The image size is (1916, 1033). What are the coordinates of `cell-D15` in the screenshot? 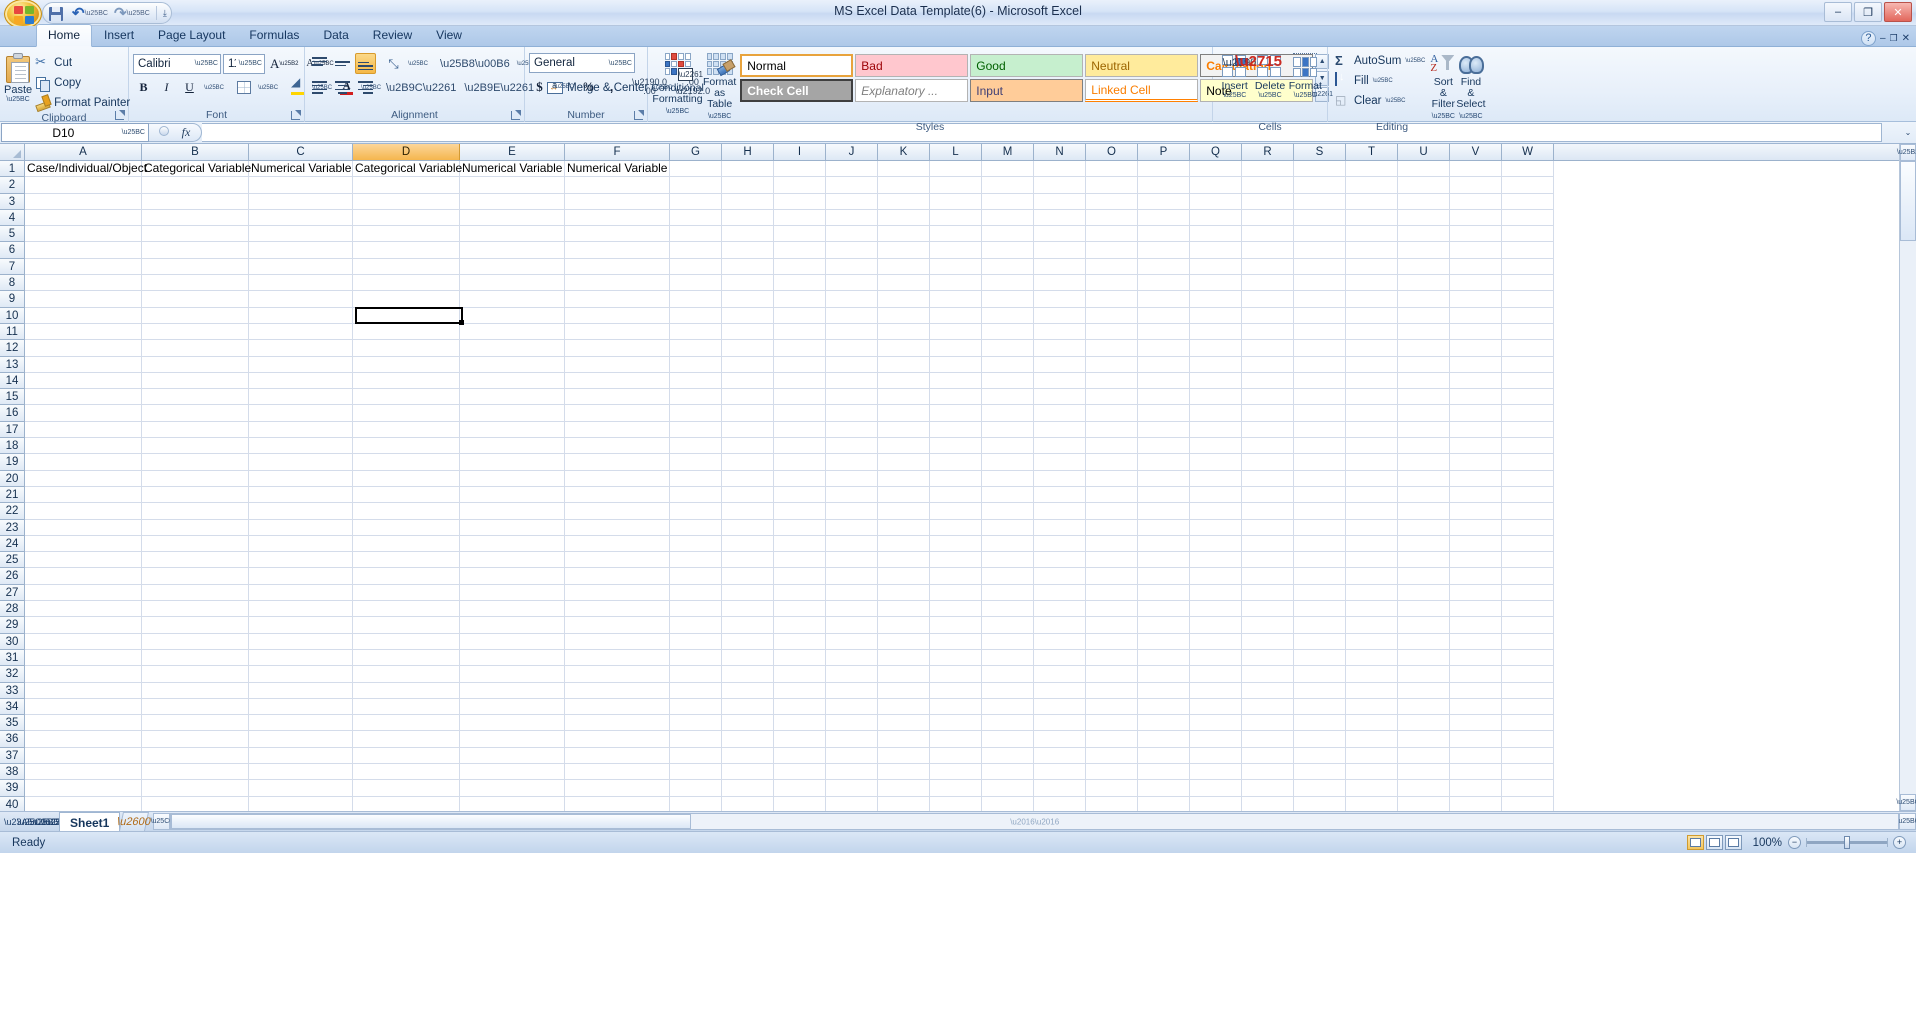 It's located at (406, 397).